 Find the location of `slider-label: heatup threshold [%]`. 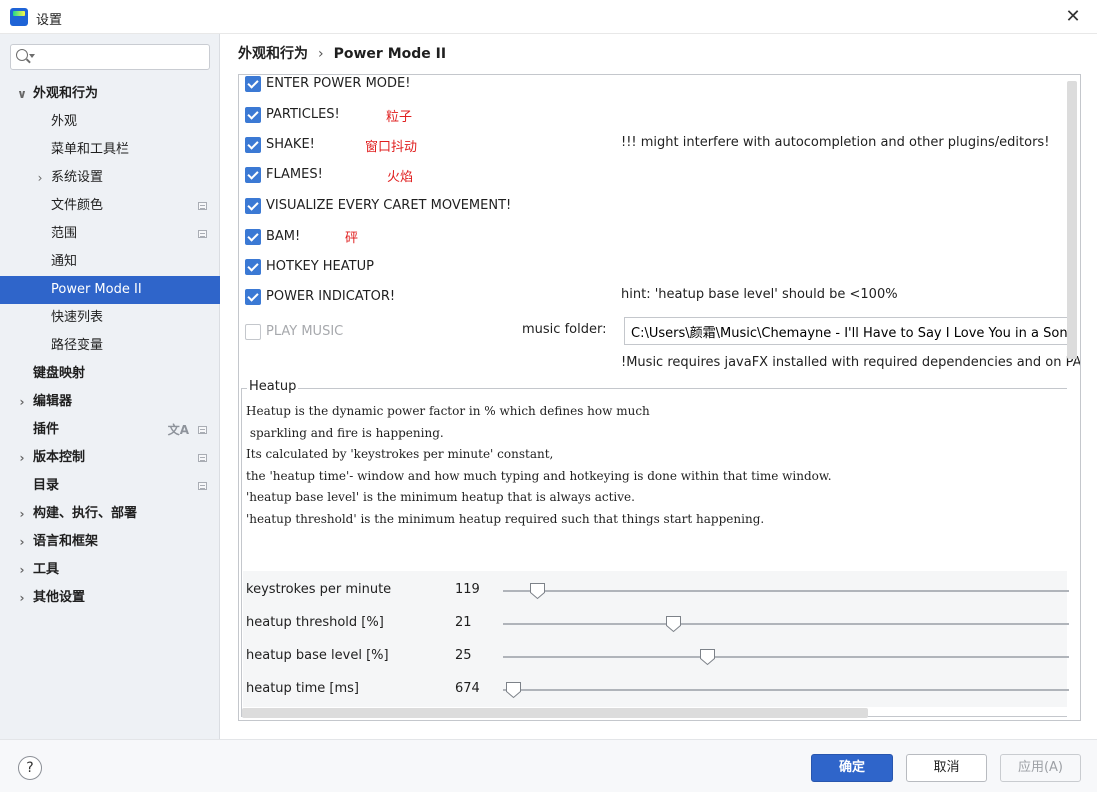

slider-label: heatup threshold [%] is located at coordinates (315, 622).